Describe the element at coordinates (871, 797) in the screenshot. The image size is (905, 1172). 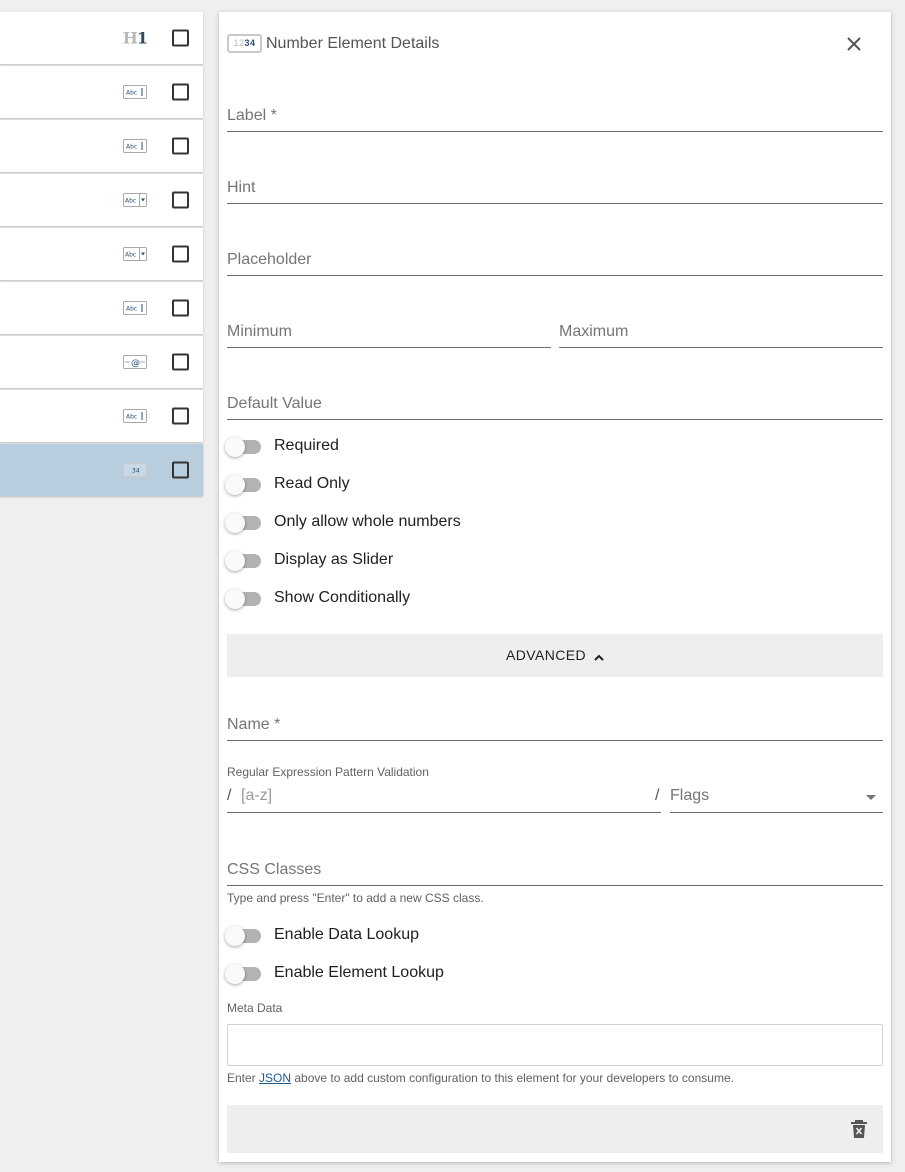
I see `dropdown-arrow-icon` at that location.